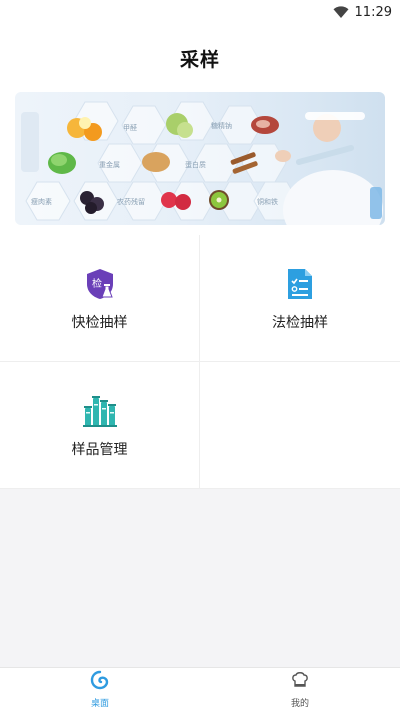  Describe the element at coordinates (41, 201) in the screenshot. I see `banner-label-4: 瘦肉素` at that location.